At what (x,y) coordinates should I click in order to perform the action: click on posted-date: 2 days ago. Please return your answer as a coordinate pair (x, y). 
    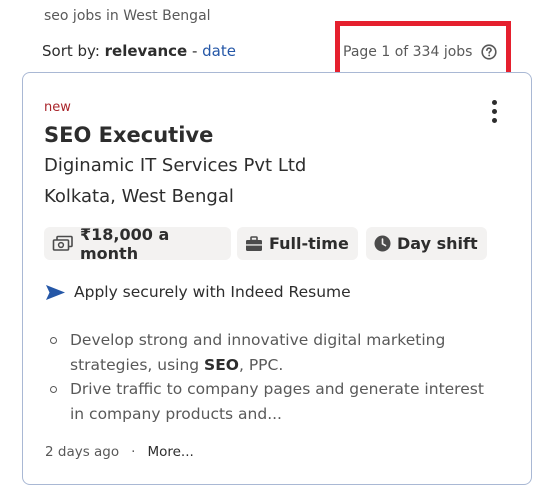
    Looking at the image, I should click on (82, 452).